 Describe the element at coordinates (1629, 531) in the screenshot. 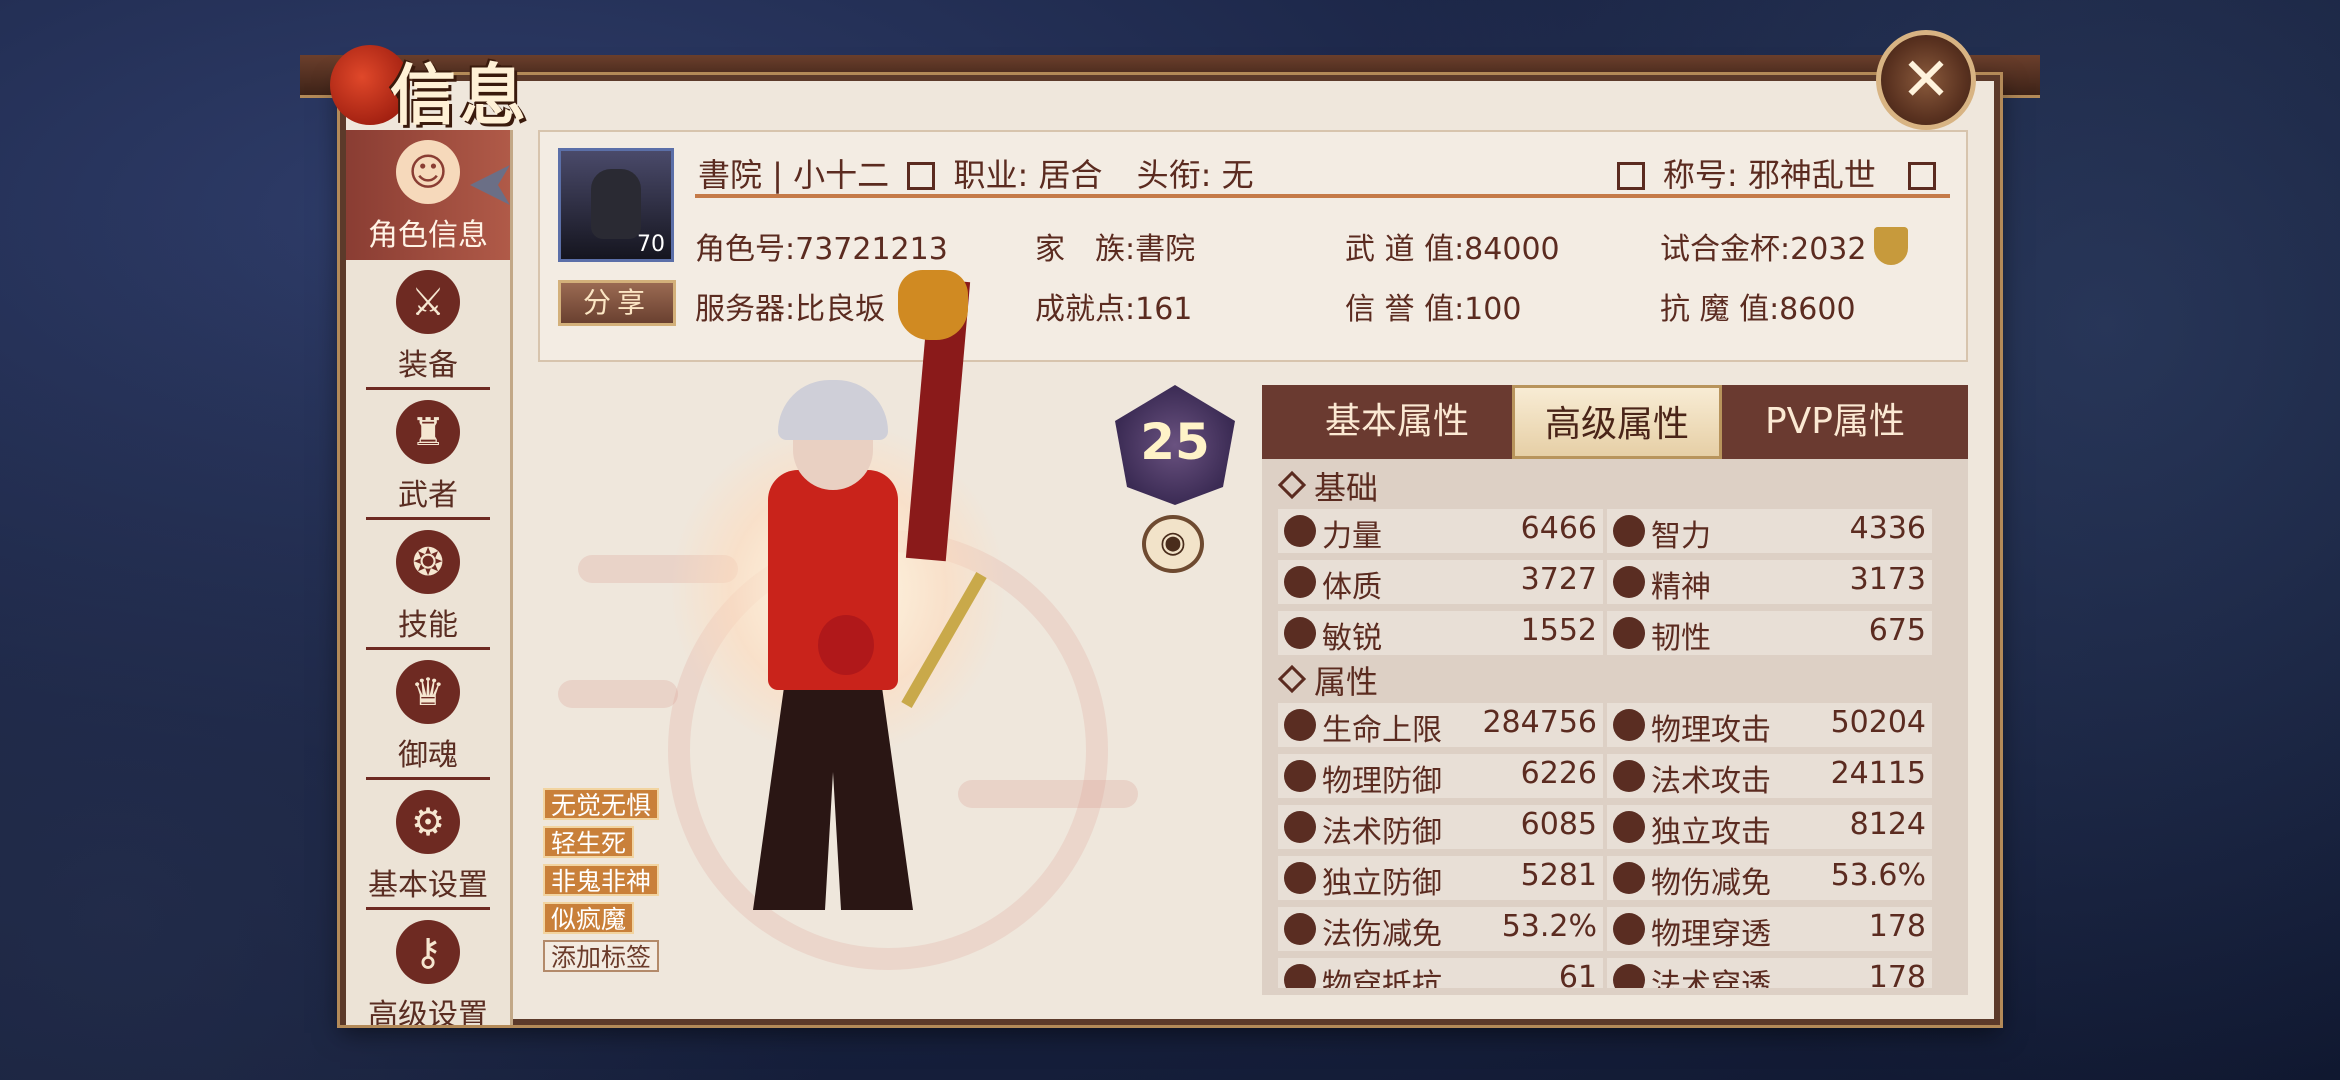

I see `intelligence-icon` at that location.